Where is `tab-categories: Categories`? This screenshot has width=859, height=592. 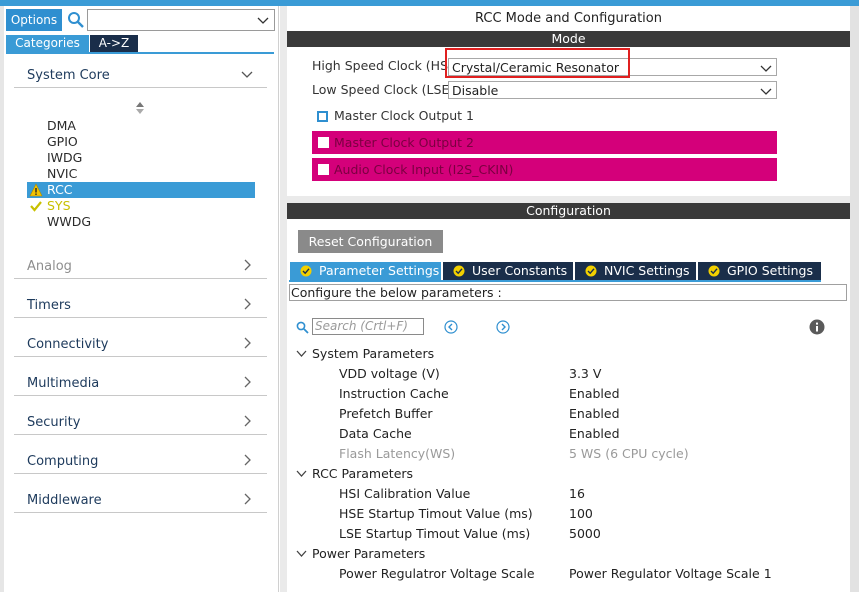
tab-categories: Categories is located at coordinates (47, 43).